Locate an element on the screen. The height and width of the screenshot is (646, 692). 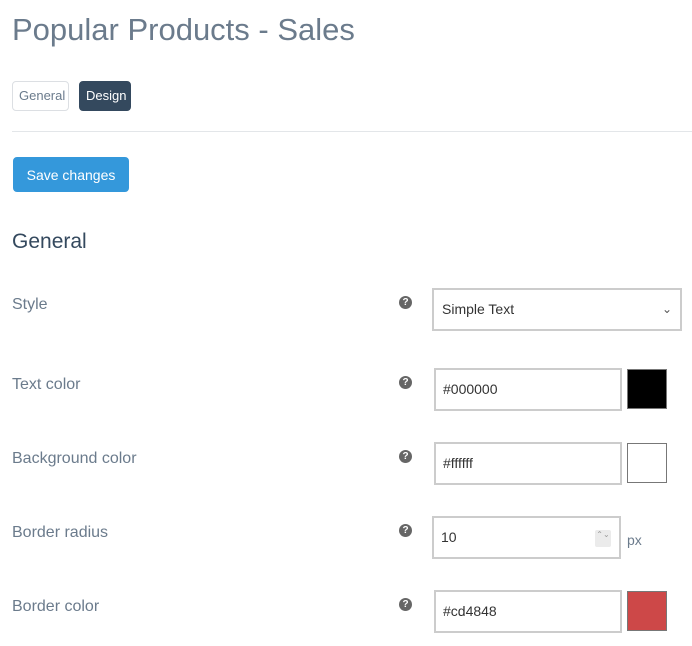
text-color-label: Text color is located at coordinates (46, 384).